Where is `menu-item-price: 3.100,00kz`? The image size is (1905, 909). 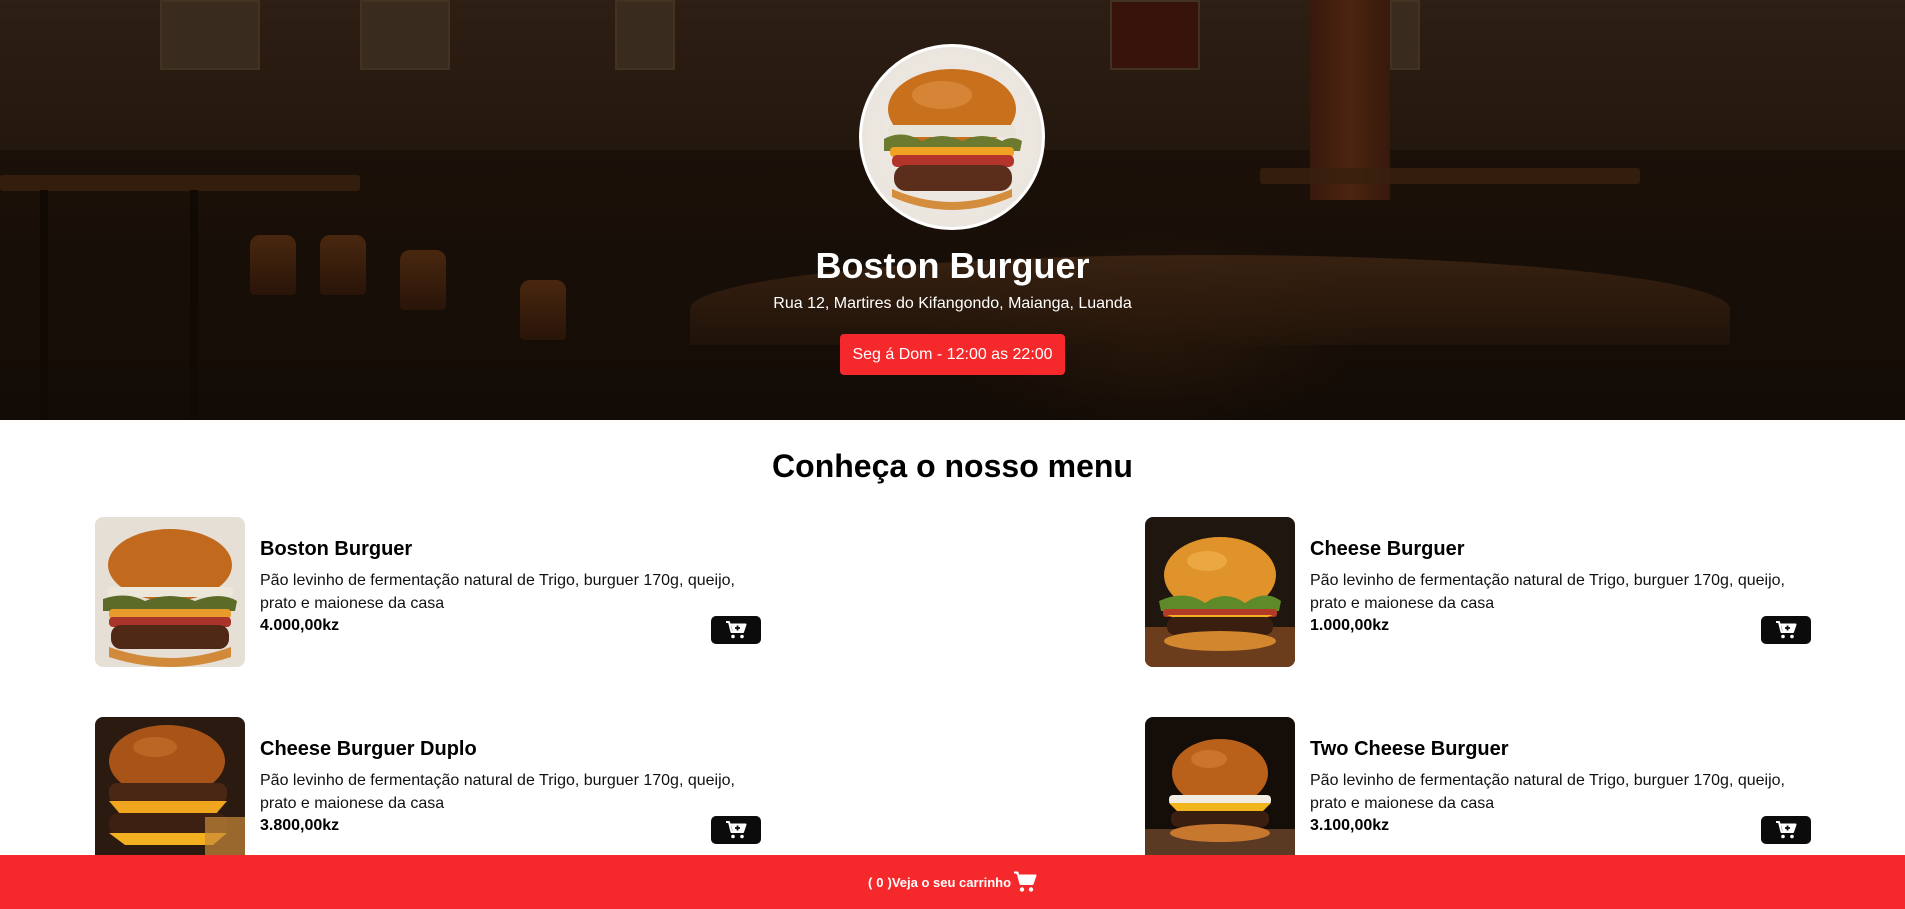 menu-item-price: 3.100,00kz is located at coordinates (1350, 825).